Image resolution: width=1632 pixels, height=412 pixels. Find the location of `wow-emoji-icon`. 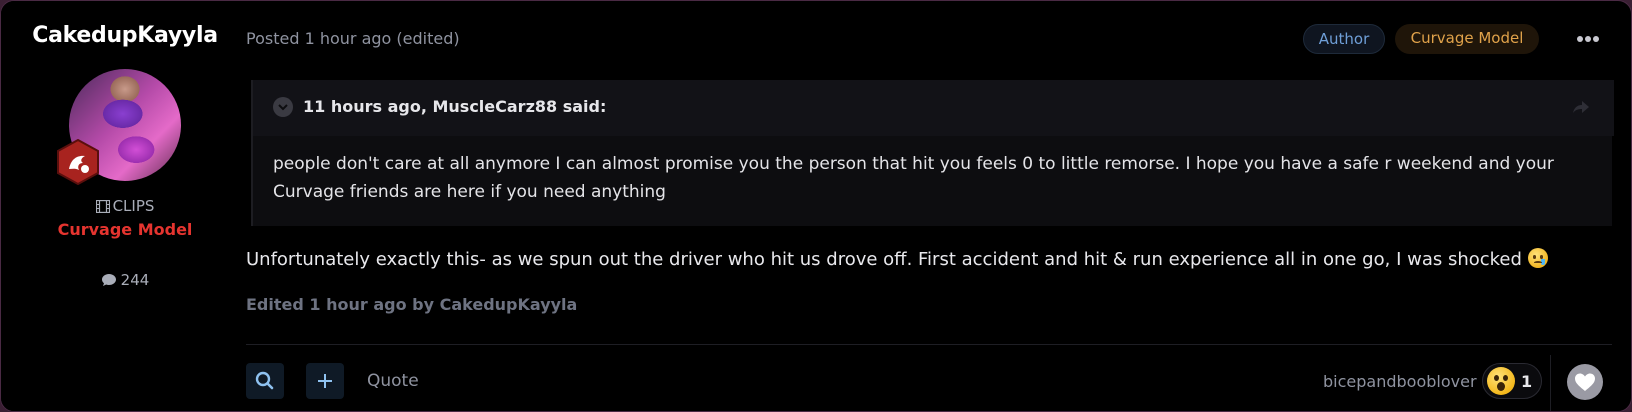

wow-emoji-icon is located at coordinates (1501, 381).